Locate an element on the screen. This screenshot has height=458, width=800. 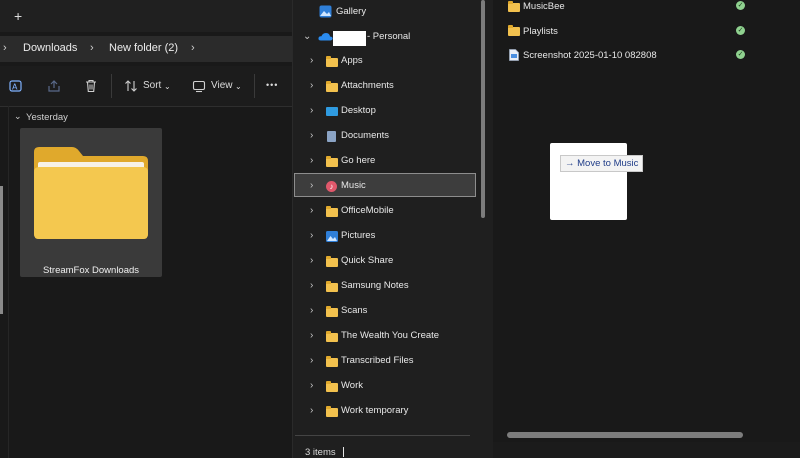
text-cursor is located at coordinates (343, 452).